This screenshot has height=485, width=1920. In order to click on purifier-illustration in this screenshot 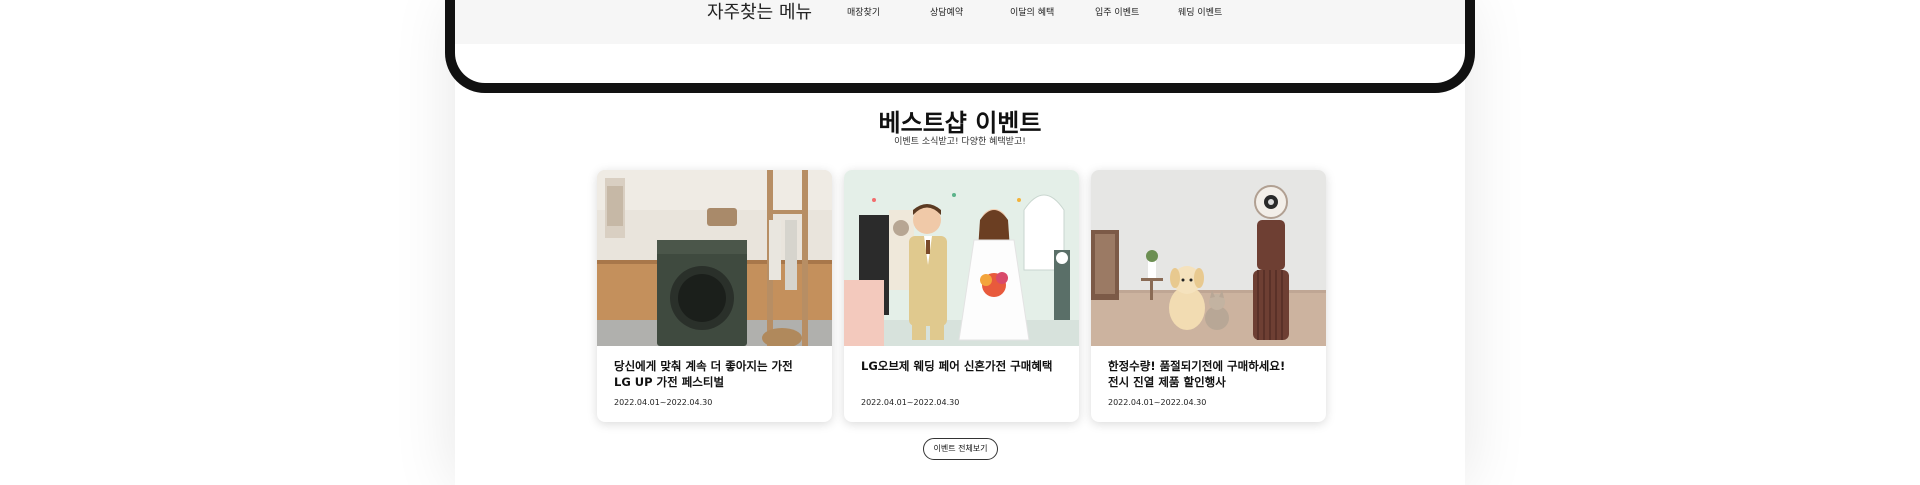, I will do `click(1208, 258)`.